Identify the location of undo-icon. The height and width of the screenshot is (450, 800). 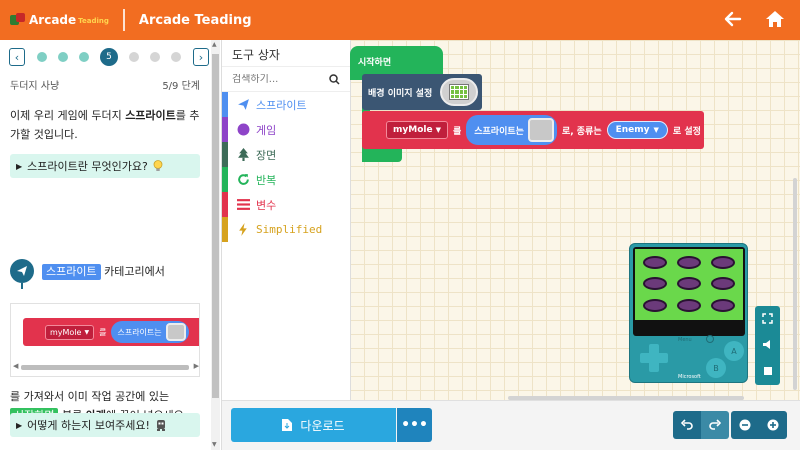
(687, 424).